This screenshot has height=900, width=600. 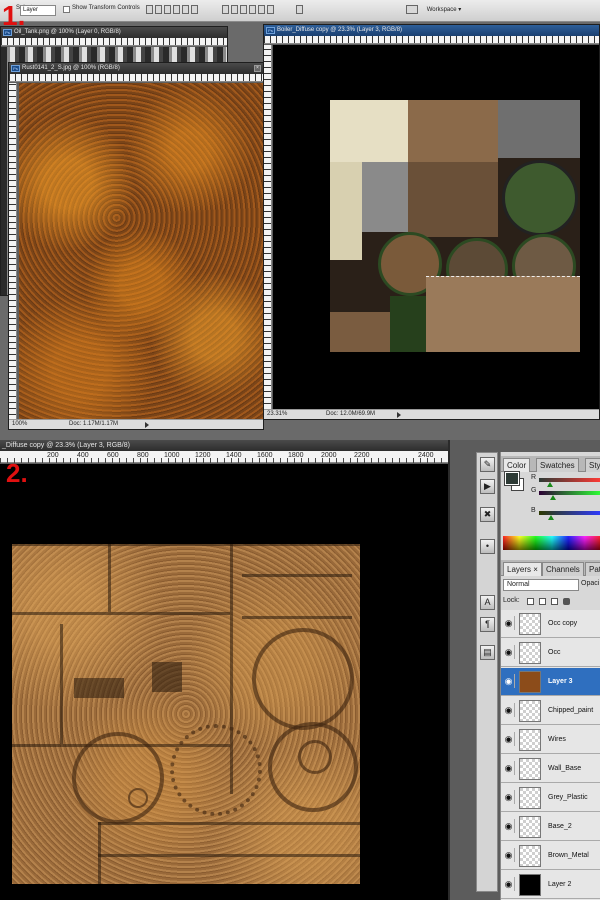 What do you see at coordinates (234, 9) in the screenshot?
I see `distribute-middle-icon` at bounding box center [234, 9].